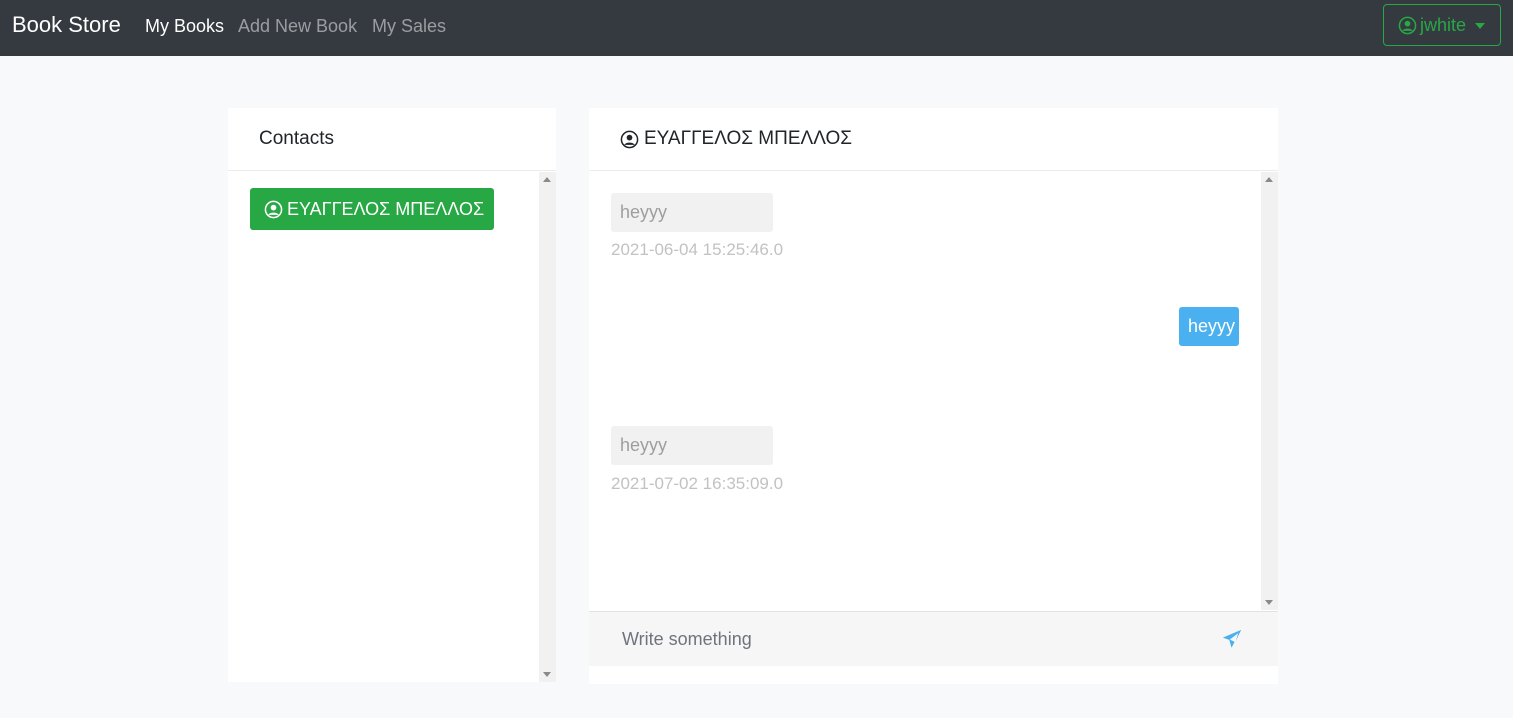 Image resolution: width=1513 pixels, height=718 pixels. I want to click on user-menu-label: jwhite, so click(1443, 24).